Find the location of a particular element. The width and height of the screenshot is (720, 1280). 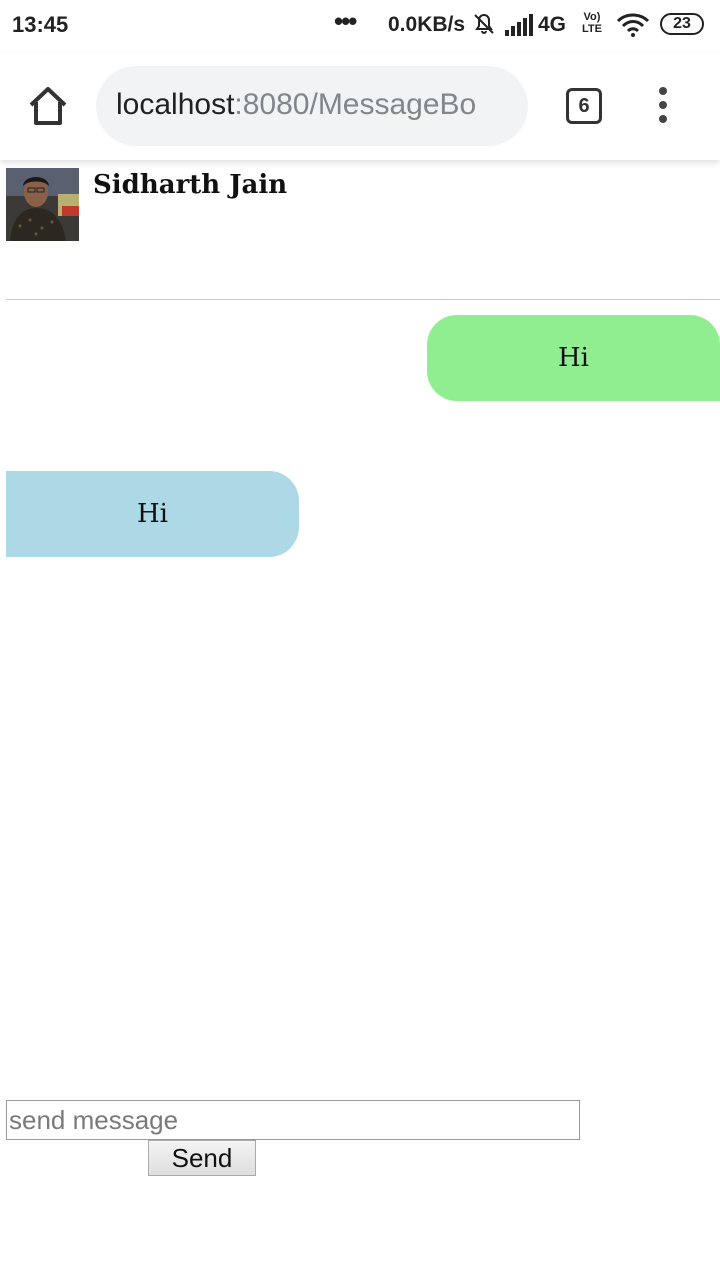

url-text: localhost:8080/MessageBo is located at coordinates (296, 105).